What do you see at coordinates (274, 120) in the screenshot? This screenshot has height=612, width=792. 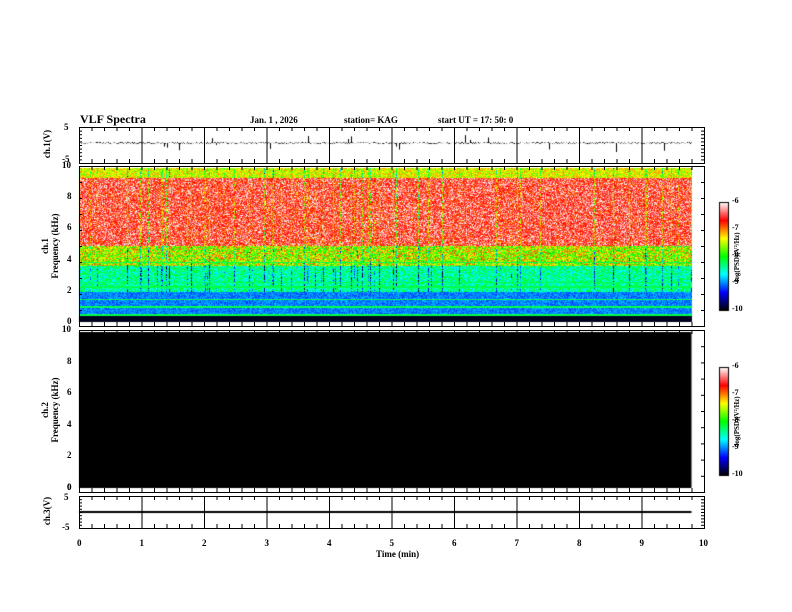 I see `date-label: Jan. 1 , 2026` at bounding box center [274, 120].